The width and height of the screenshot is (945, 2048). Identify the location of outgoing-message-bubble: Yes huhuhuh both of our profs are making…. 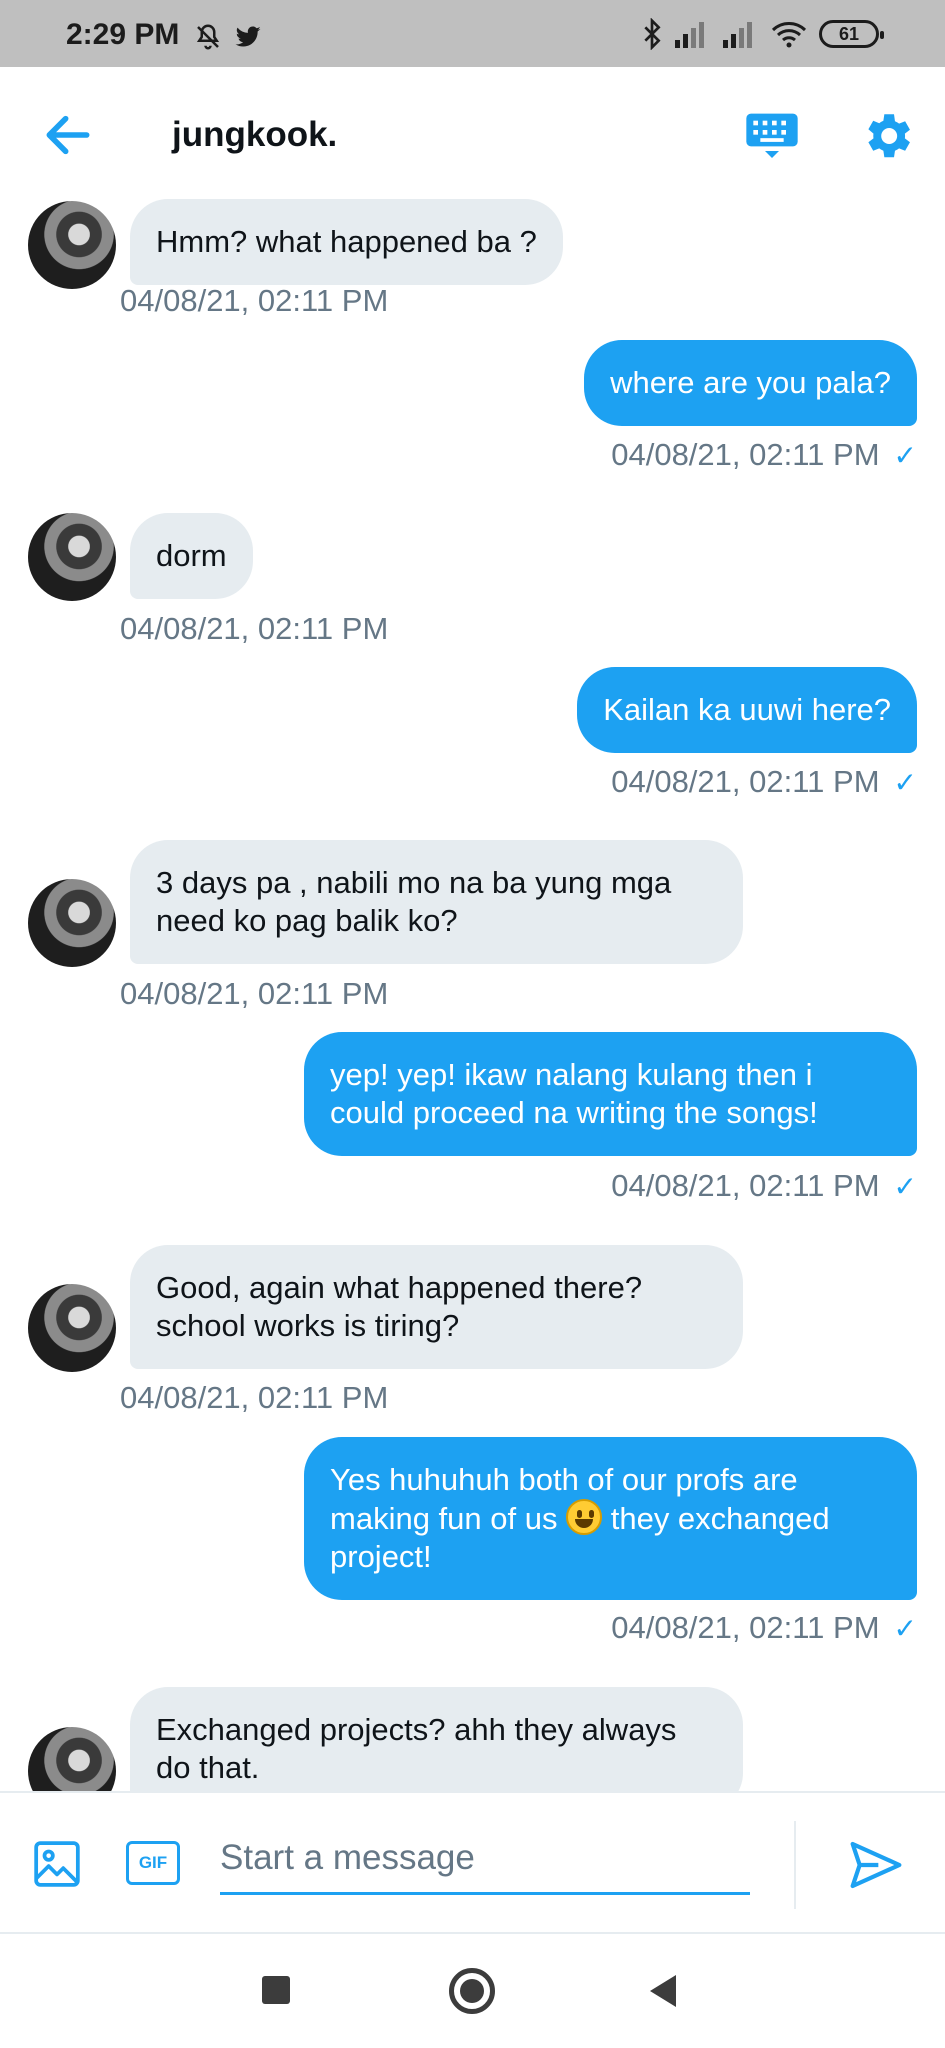
(610, 1518).